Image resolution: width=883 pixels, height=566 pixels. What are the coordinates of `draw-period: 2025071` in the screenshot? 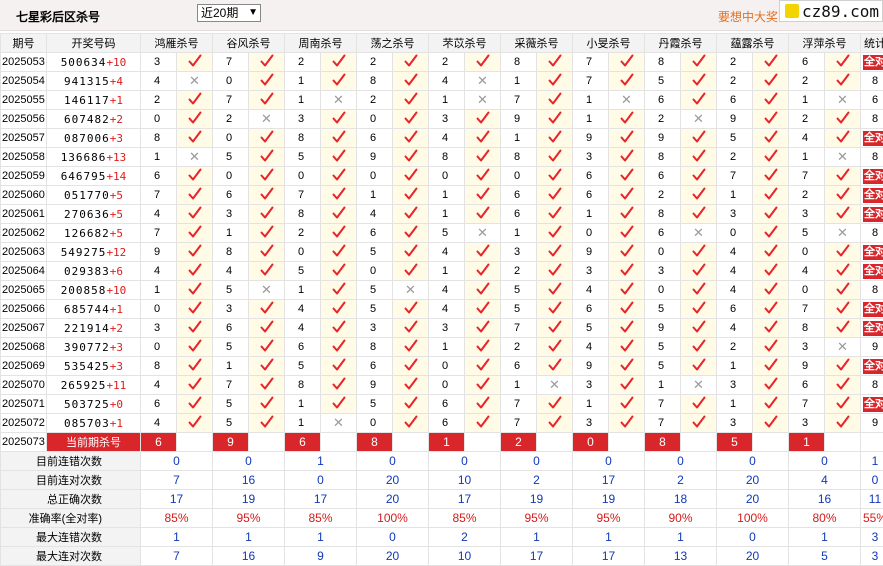 It's located at (24, 404).